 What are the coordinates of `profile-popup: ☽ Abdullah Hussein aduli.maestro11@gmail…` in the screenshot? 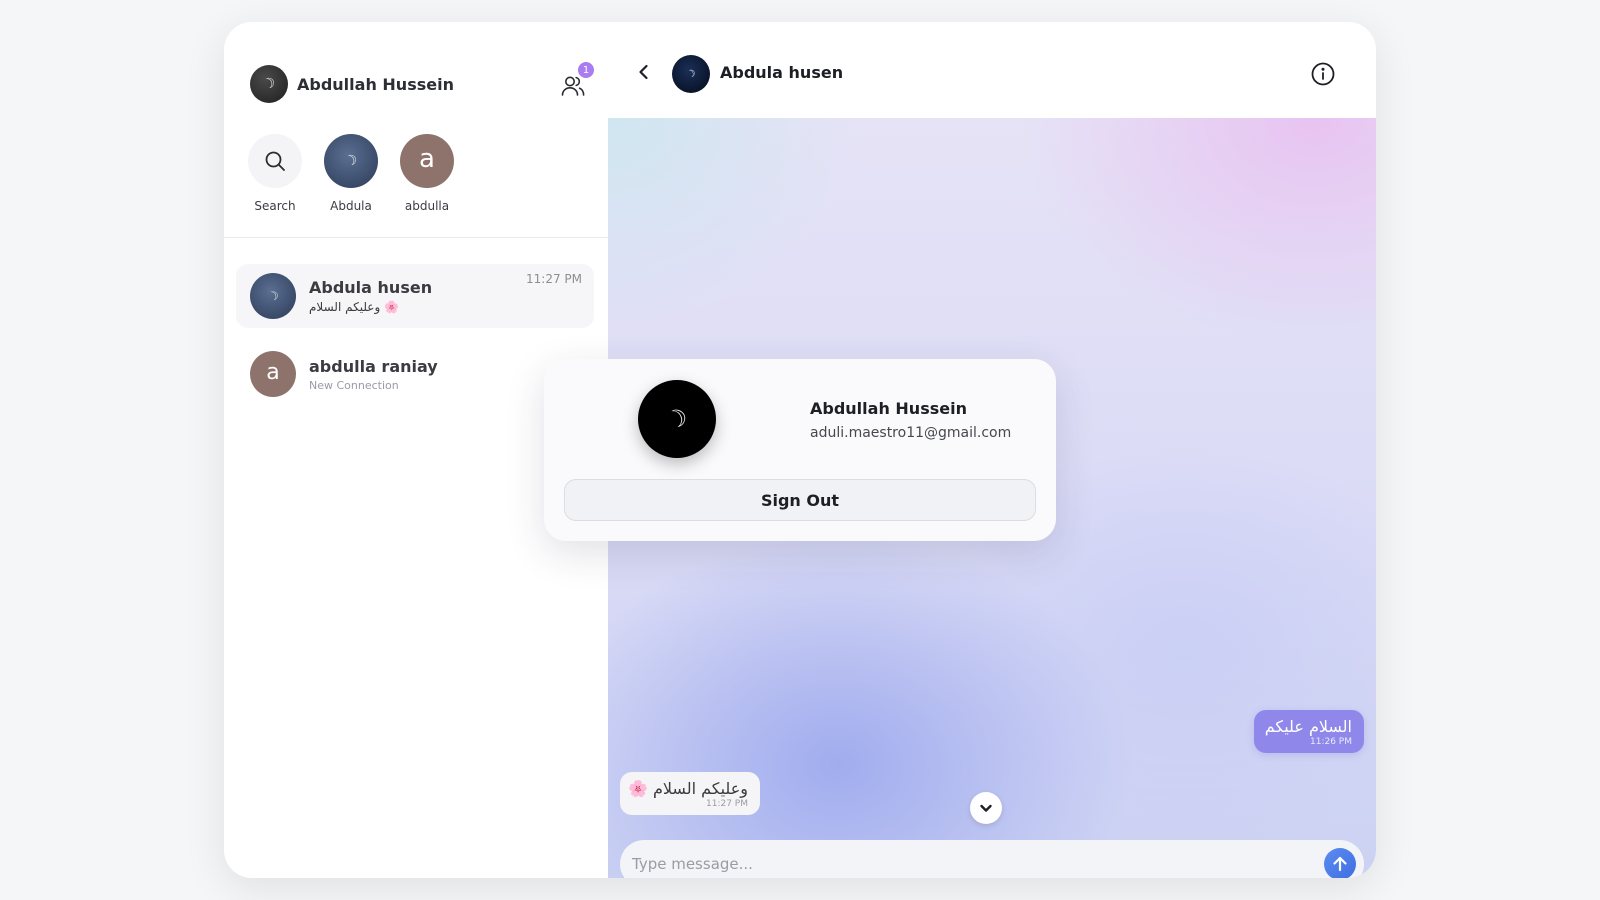 It's located at (800, 450).